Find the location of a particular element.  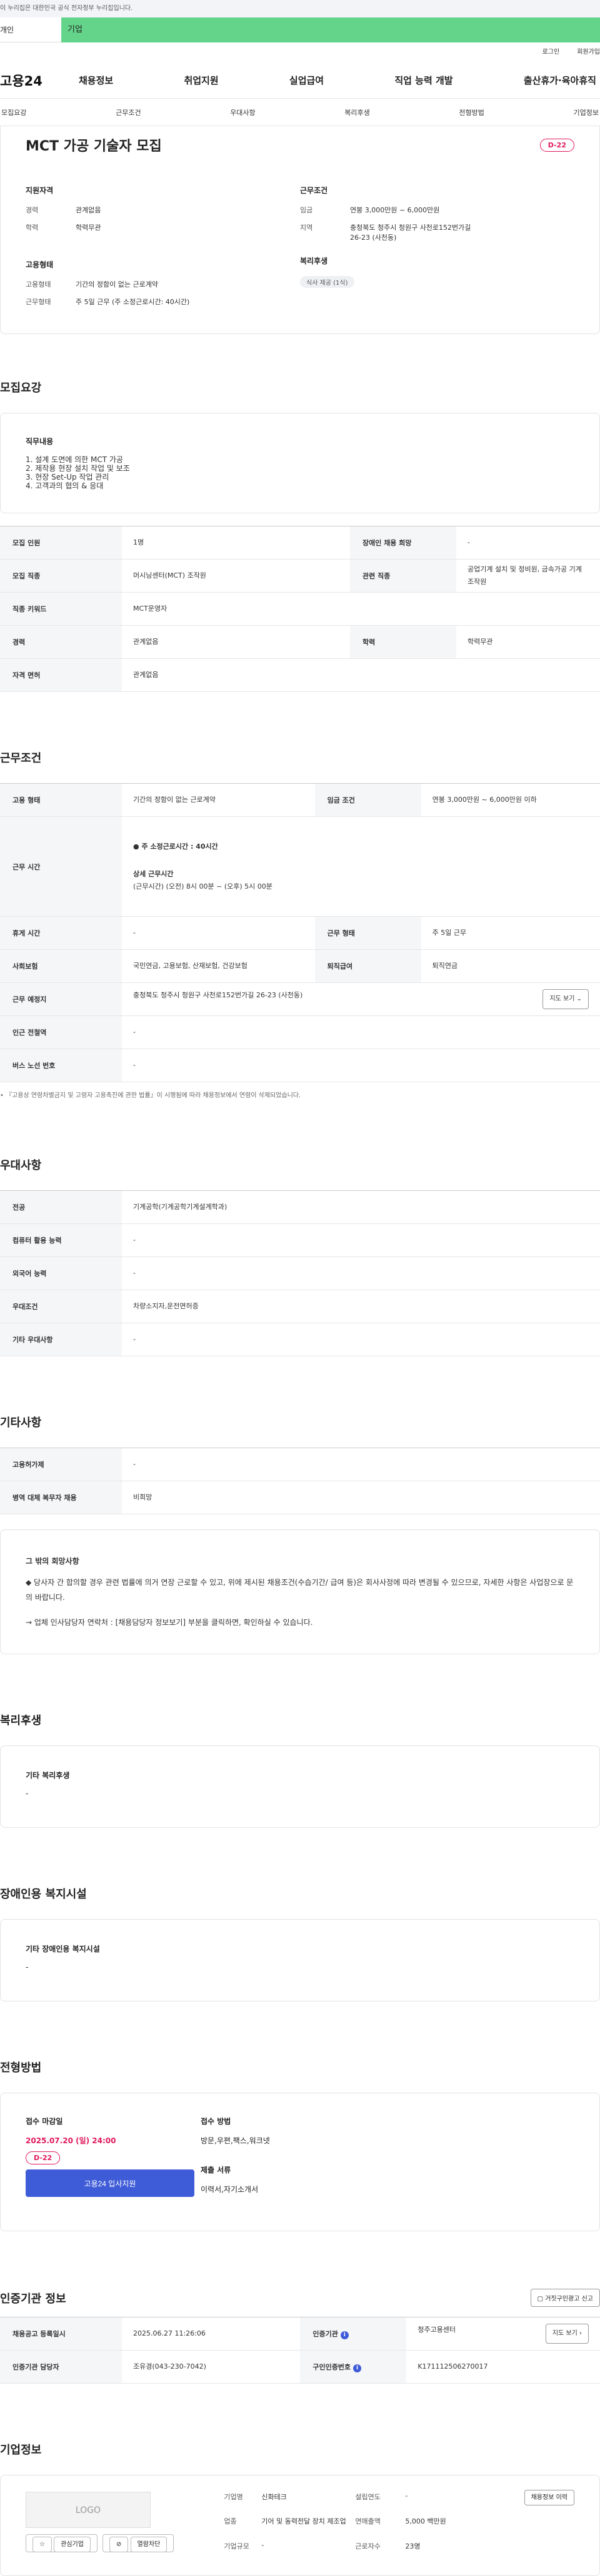

section-nav: 모집요강 근무조건 우대사항 복리후생 전형방법 기업정보 is located at coordinates (300, 112).